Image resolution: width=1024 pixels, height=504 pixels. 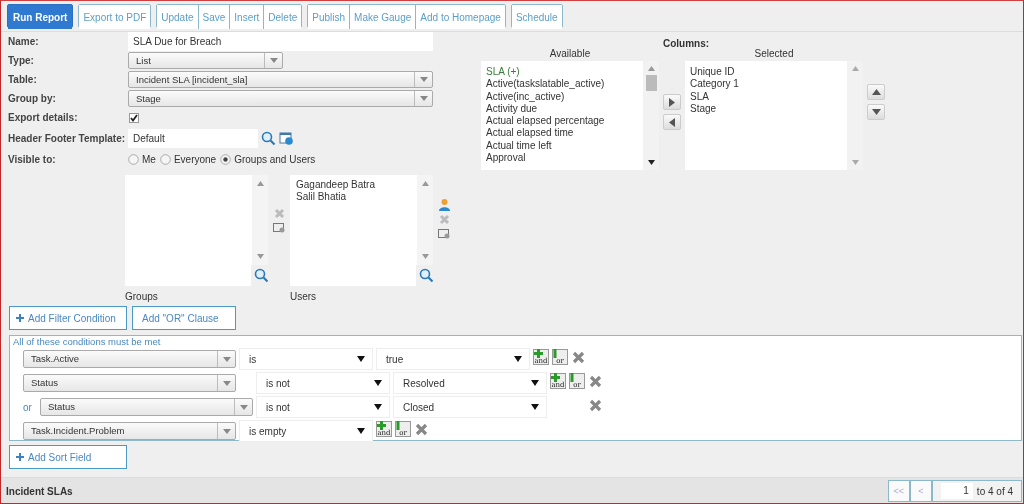 What do you see at coordinates (562, 121) in the screenshot?
I see `list-item: Actual elapsed percentage` at bounding box center [562, 121].